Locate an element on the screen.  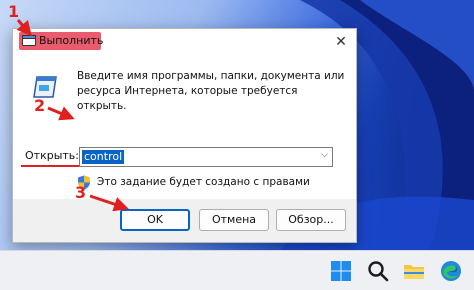
file-explorer-icon is located at coordinates (414, 271).